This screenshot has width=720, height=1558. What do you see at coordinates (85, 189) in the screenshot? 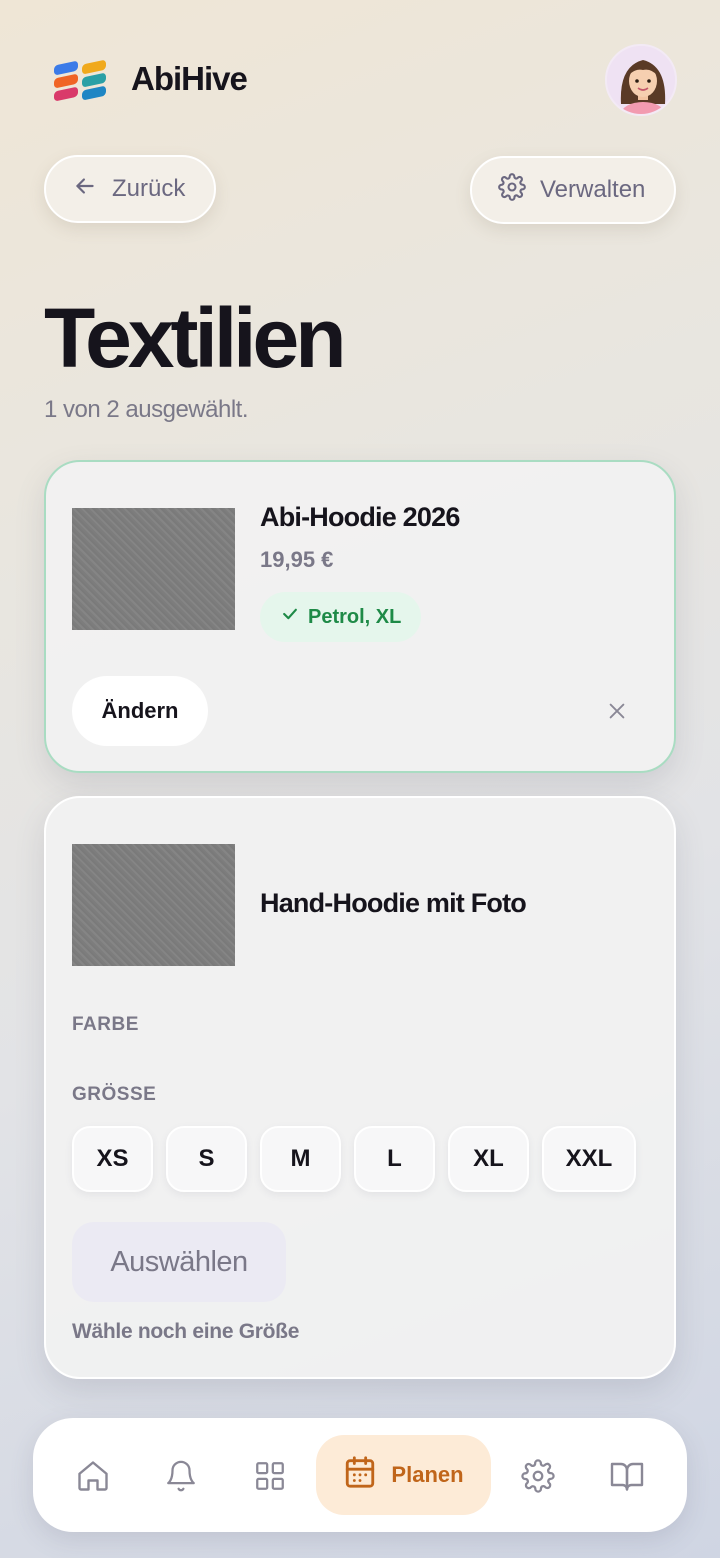
I see `arrow-left-icon` at bounding box center [85, 189].